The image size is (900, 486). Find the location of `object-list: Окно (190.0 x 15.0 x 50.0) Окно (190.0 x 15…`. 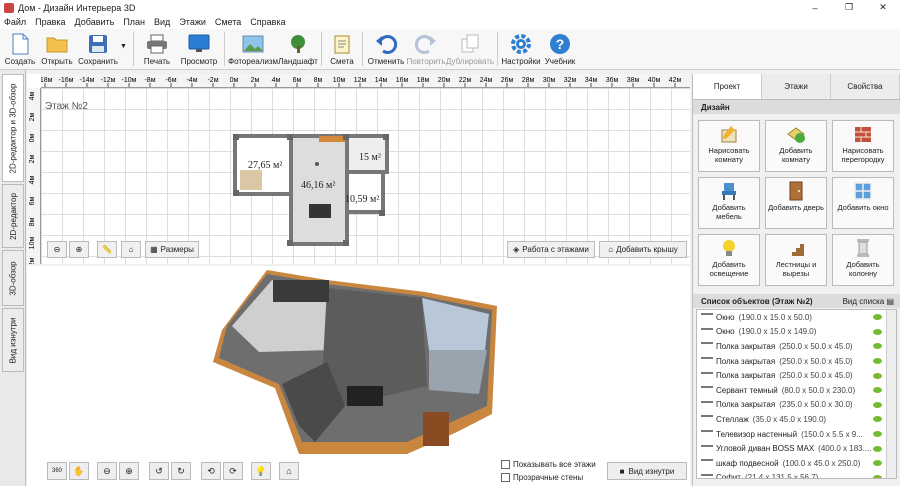

object-list: Окно (190.0 x 15.0 x 50.0) Окно (190.0 x 15… is located at coordinates (796, 394).